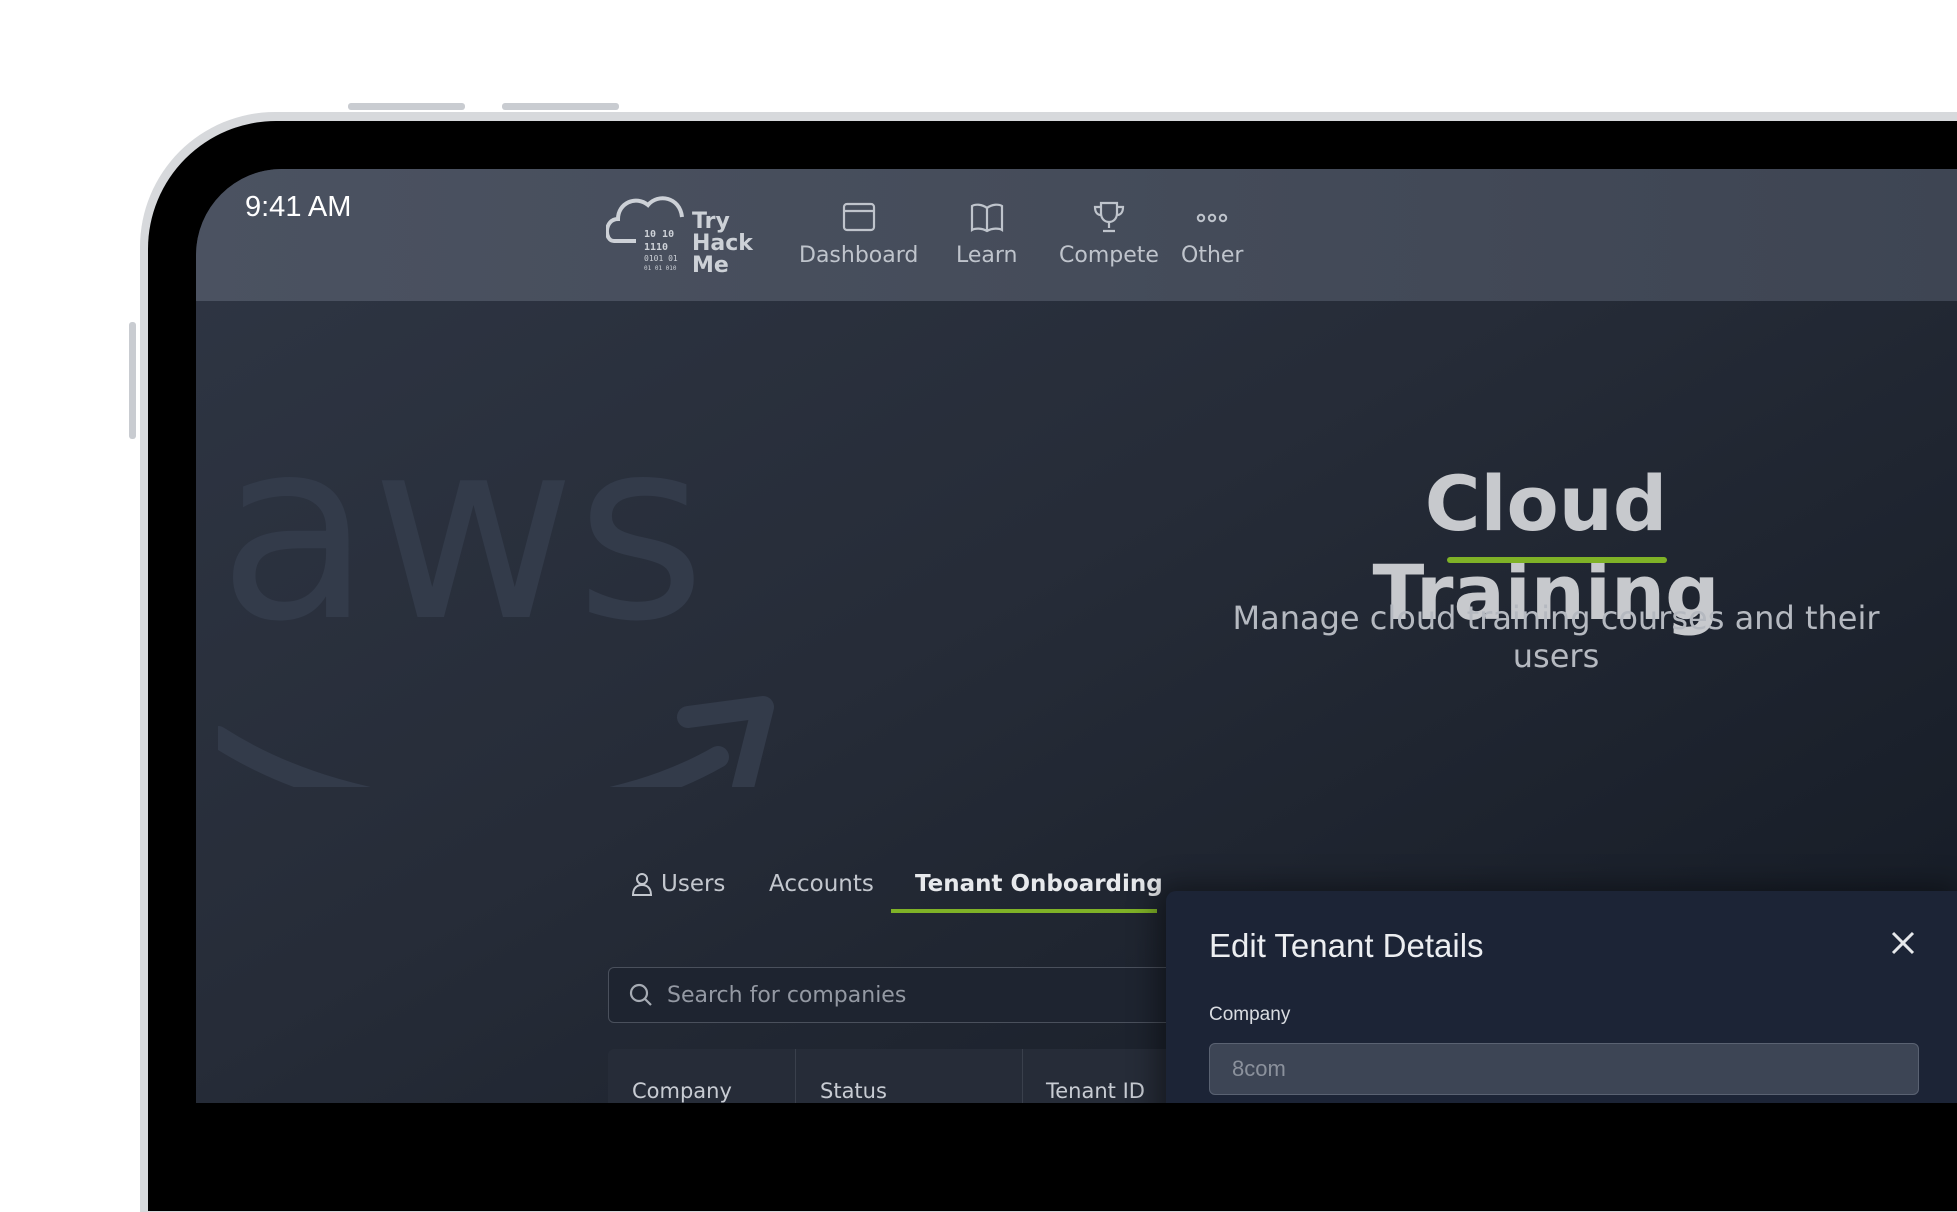  Describe the element at coordinates (659, 234) in the screenshot. I see `svg-text: 10 10` at that location.